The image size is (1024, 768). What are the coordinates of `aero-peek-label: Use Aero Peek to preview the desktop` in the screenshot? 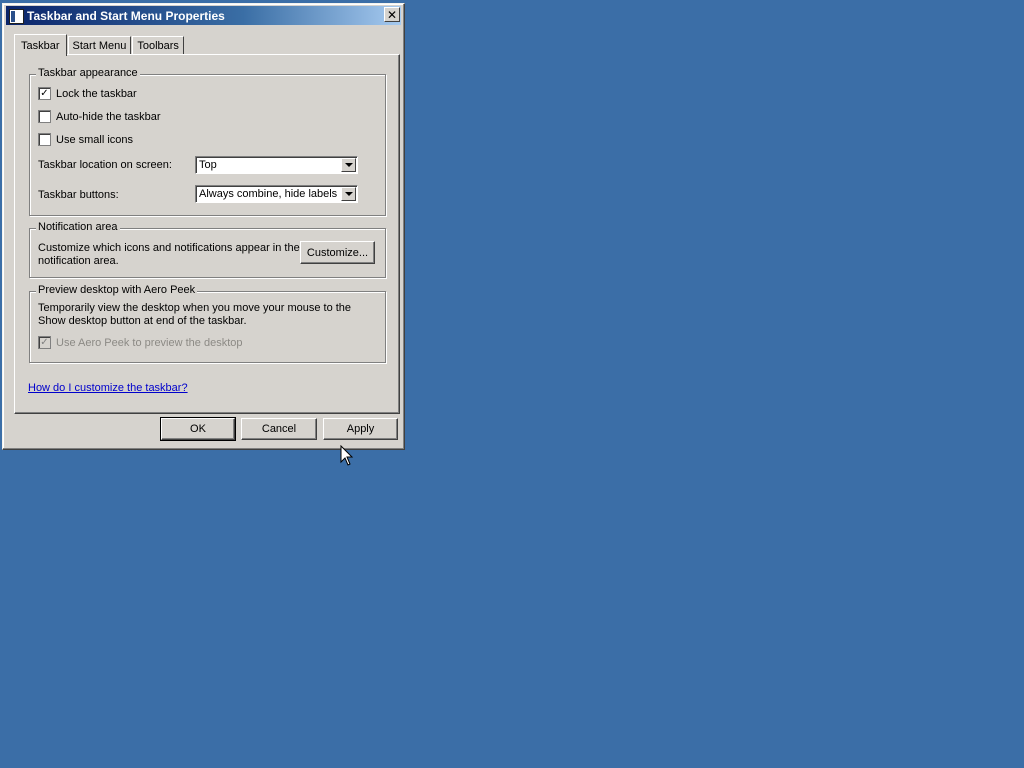 It's located at (149, 342).